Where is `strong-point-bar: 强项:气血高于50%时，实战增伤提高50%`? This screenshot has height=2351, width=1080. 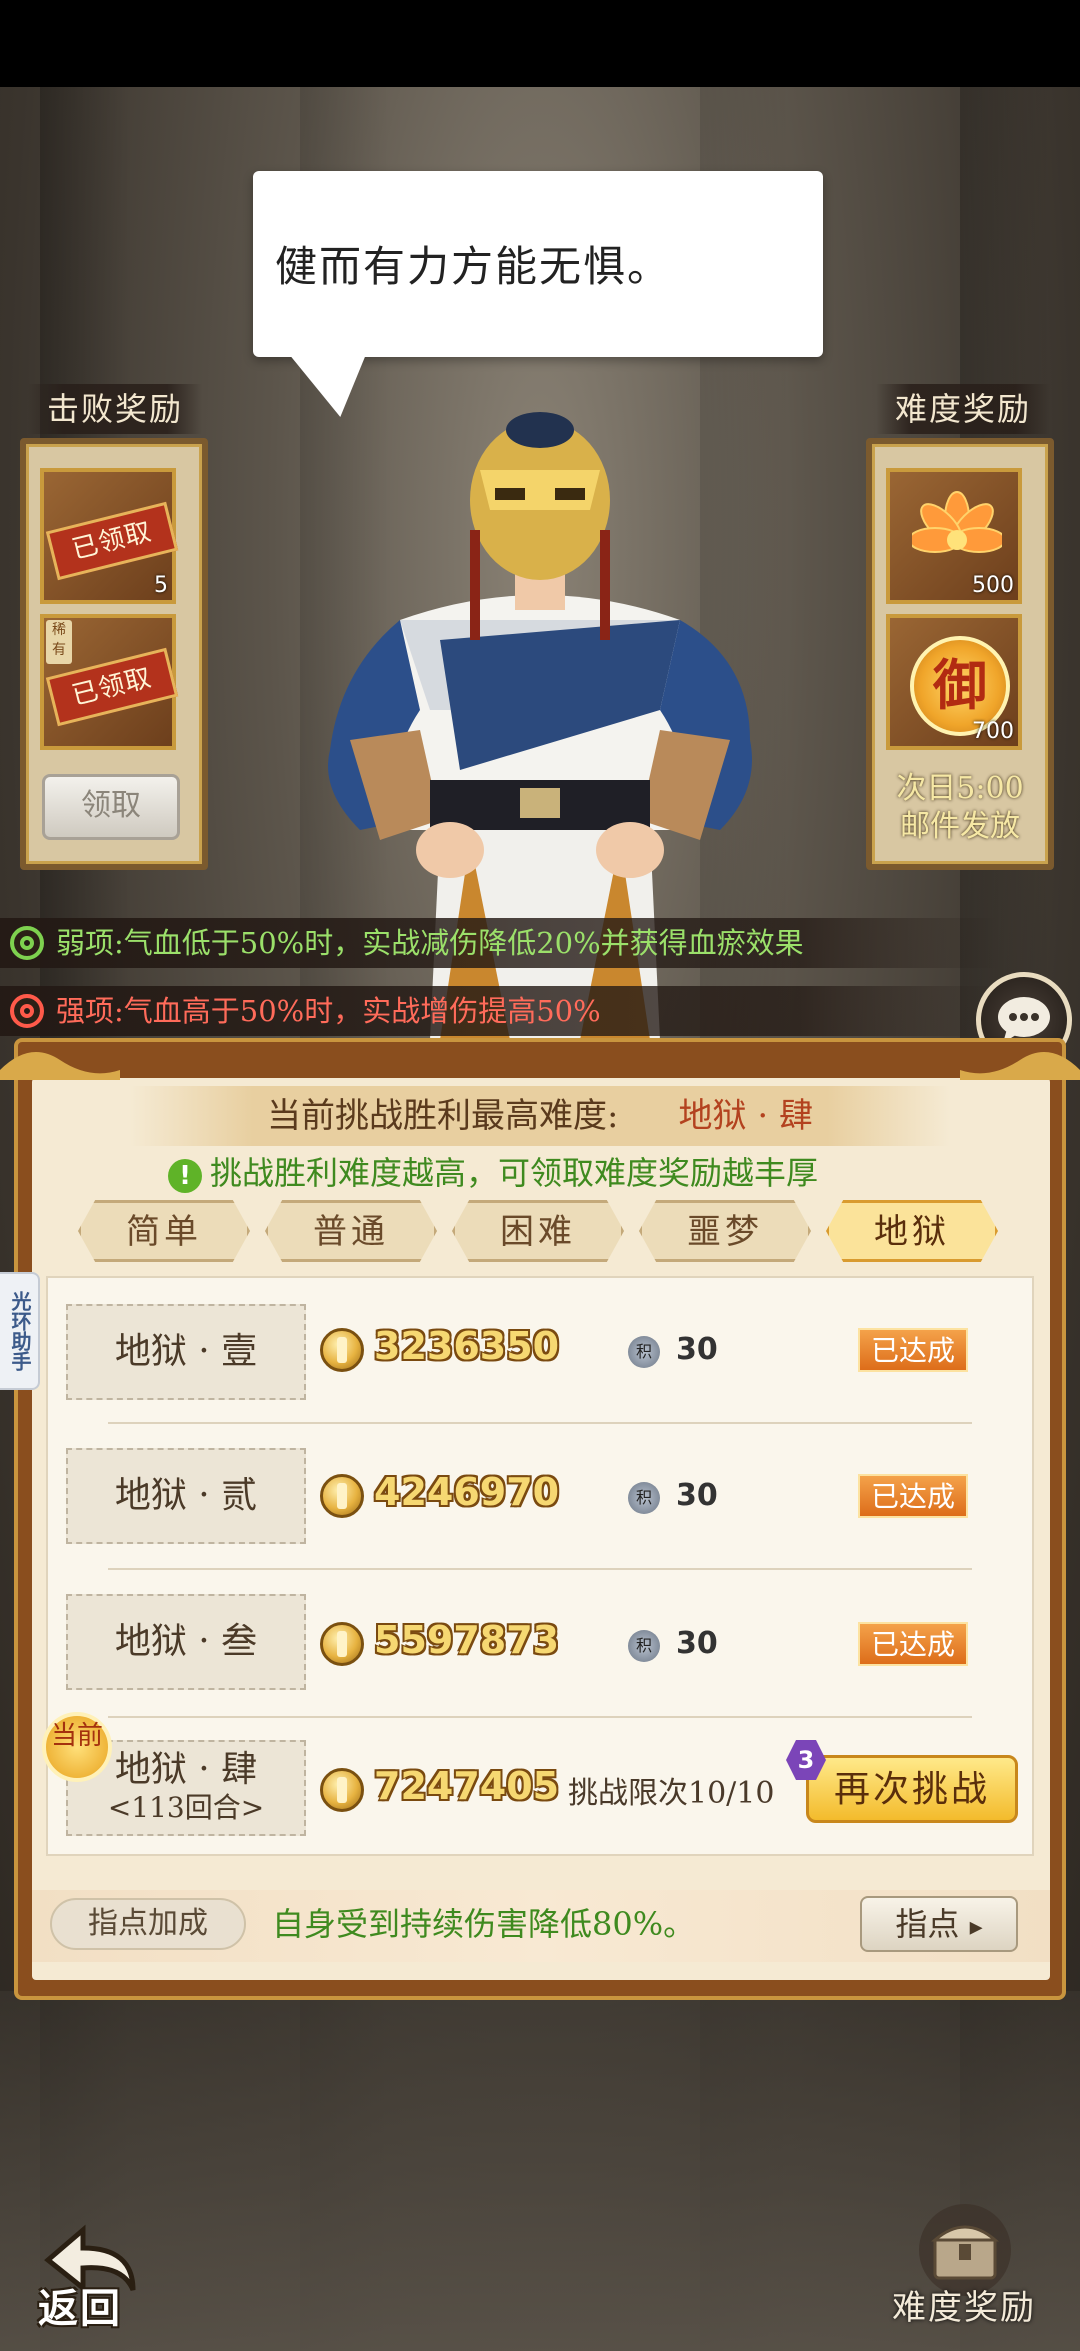 strong-point-bar: 强项:气血高于50%时，实战增伤提高50% is located at coordinates (500, 1011).